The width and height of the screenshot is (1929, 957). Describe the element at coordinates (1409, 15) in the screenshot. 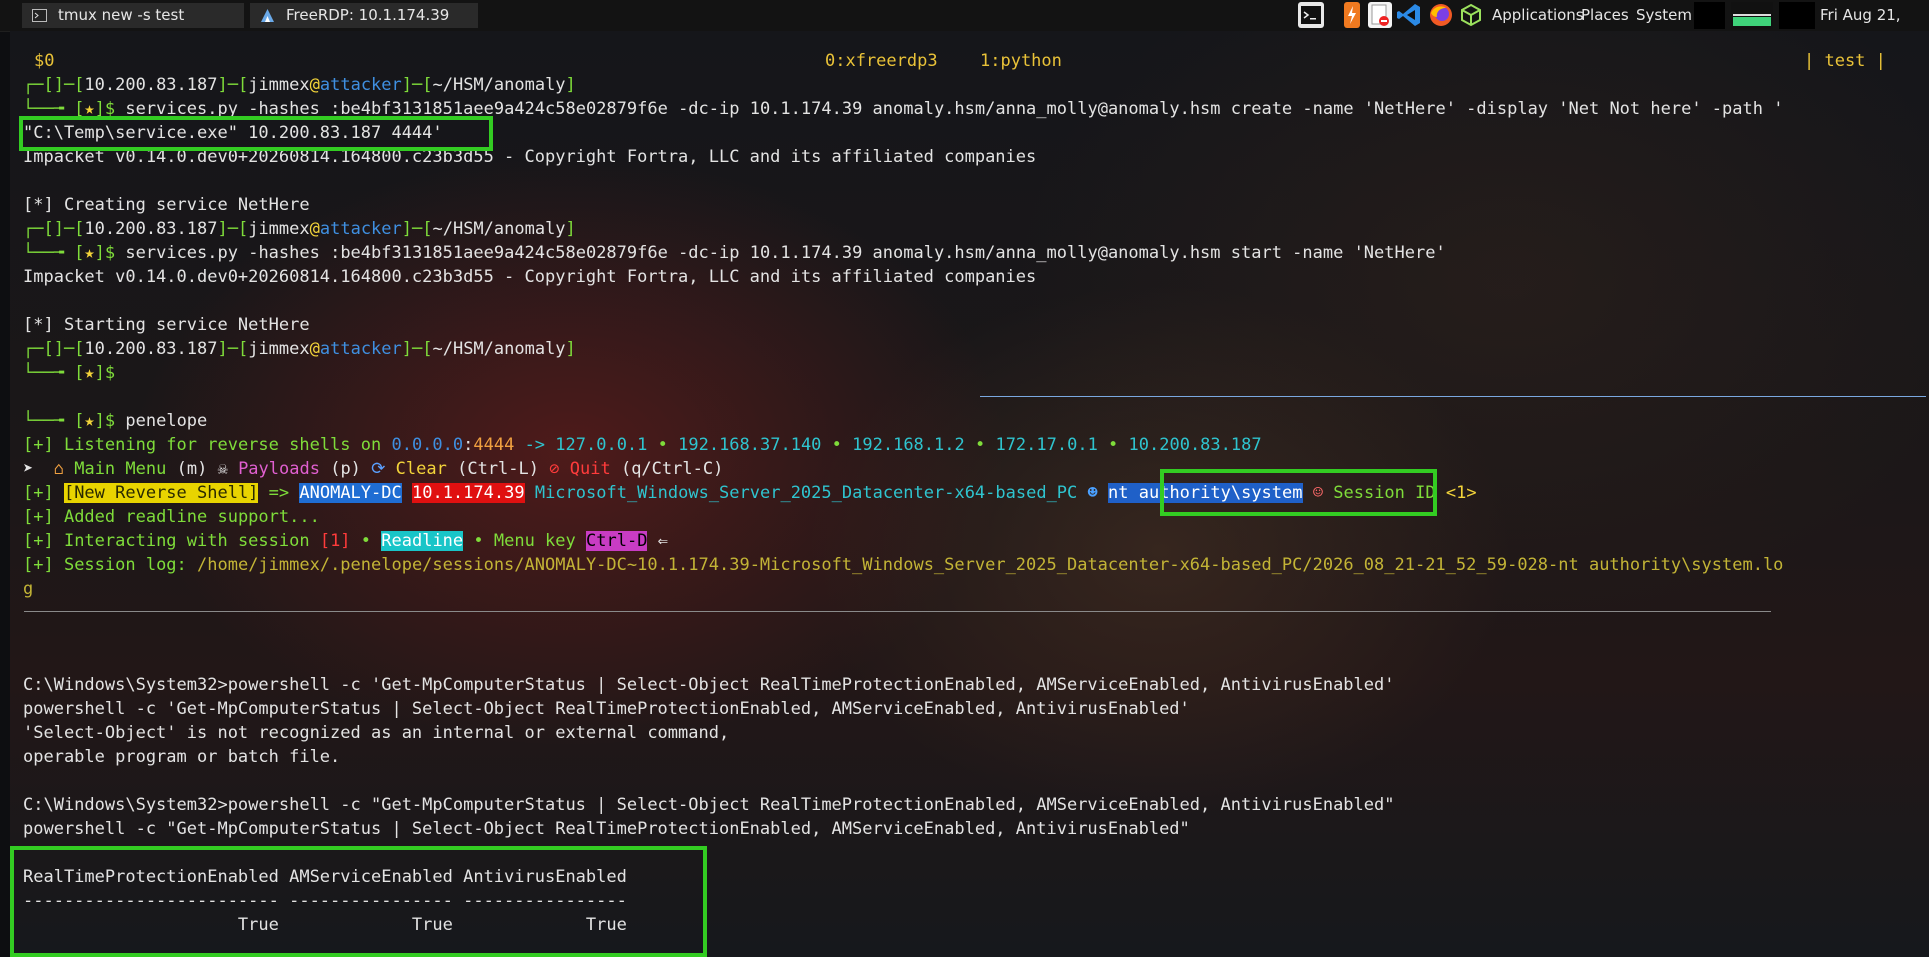

I see `vscode-icon` at that location.